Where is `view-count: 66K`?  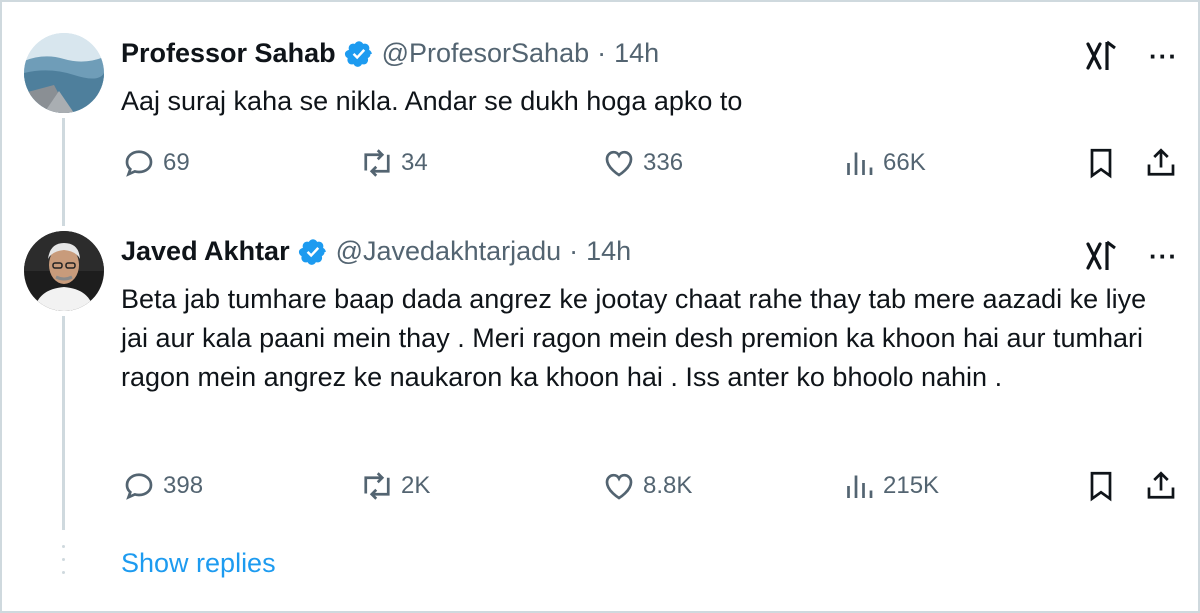 view-count: 66K is located at coordinates (904, 162).